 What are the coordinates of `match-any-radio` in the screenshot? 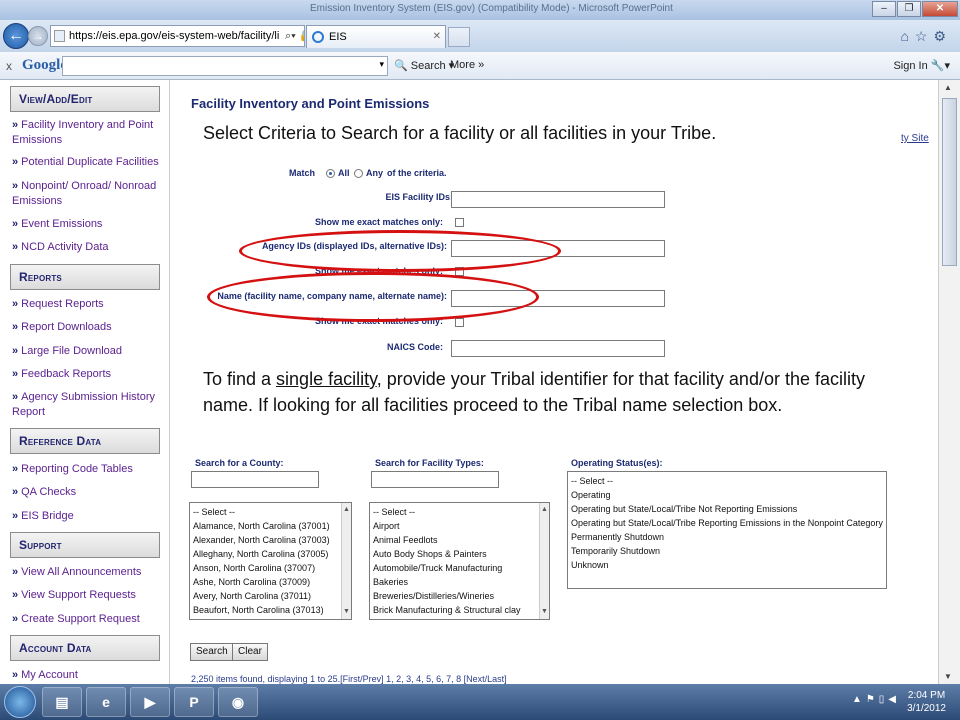 It's located at (358, 173).